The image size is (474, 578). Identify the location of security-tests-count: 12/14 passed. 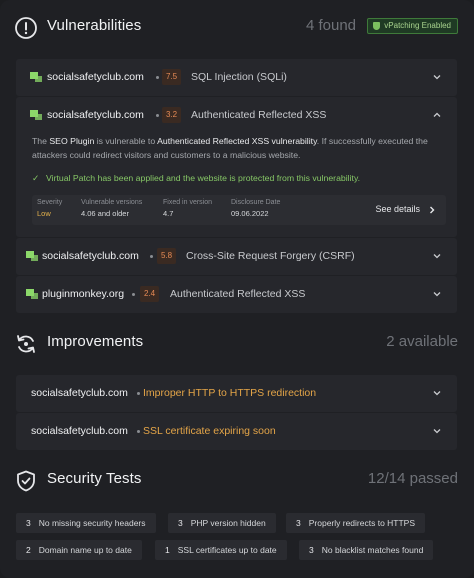
(412, 478).